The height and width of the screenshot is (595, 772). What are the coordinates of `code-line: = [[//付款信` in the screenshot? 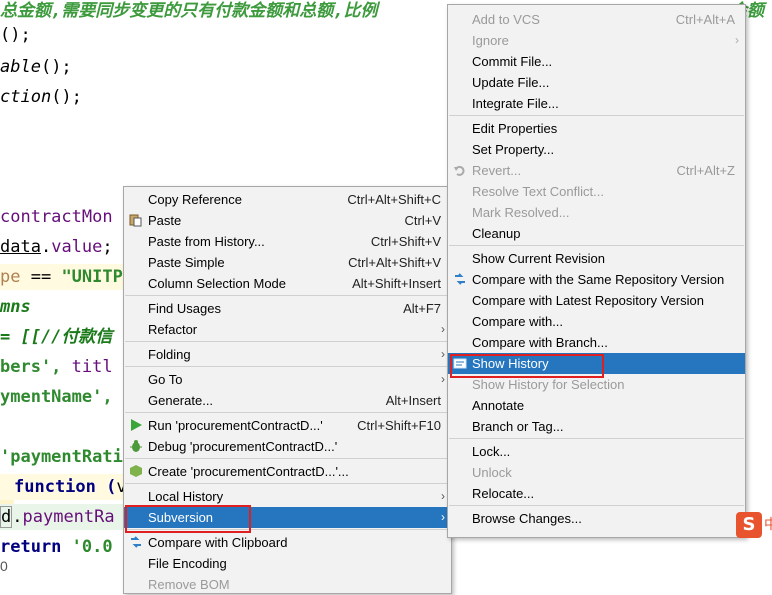 It's located at (56, 337).